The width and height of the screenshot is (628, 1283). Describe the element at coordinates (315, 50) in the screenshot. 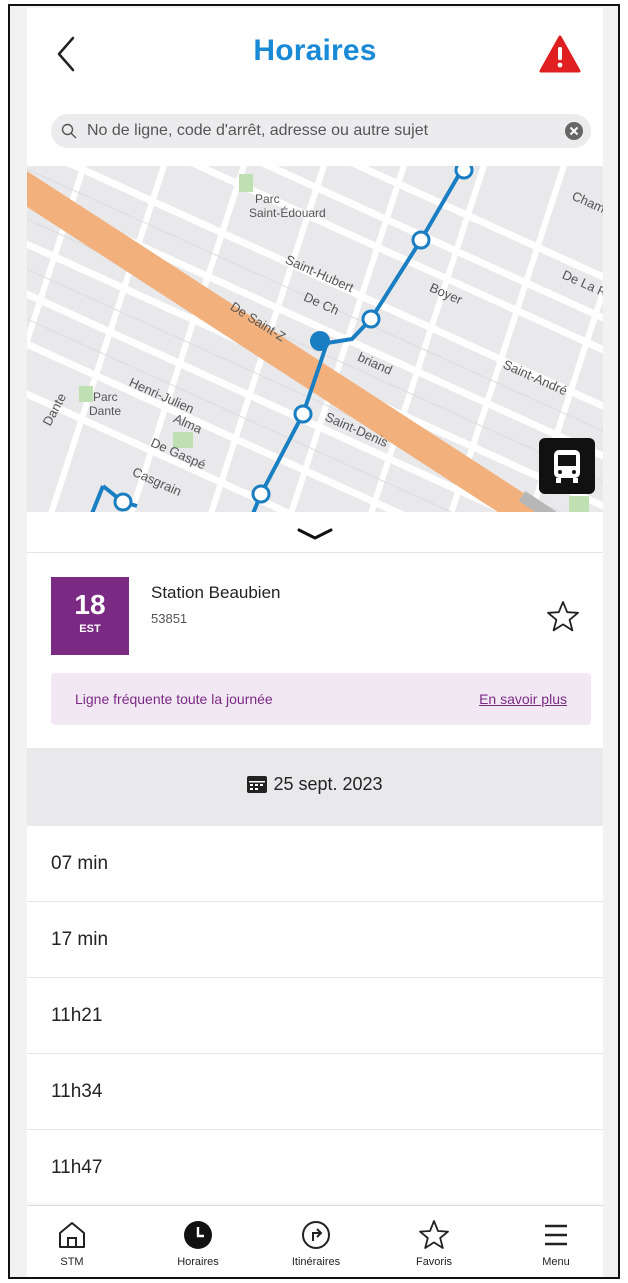

I see `page-title: Horaires` at that location.